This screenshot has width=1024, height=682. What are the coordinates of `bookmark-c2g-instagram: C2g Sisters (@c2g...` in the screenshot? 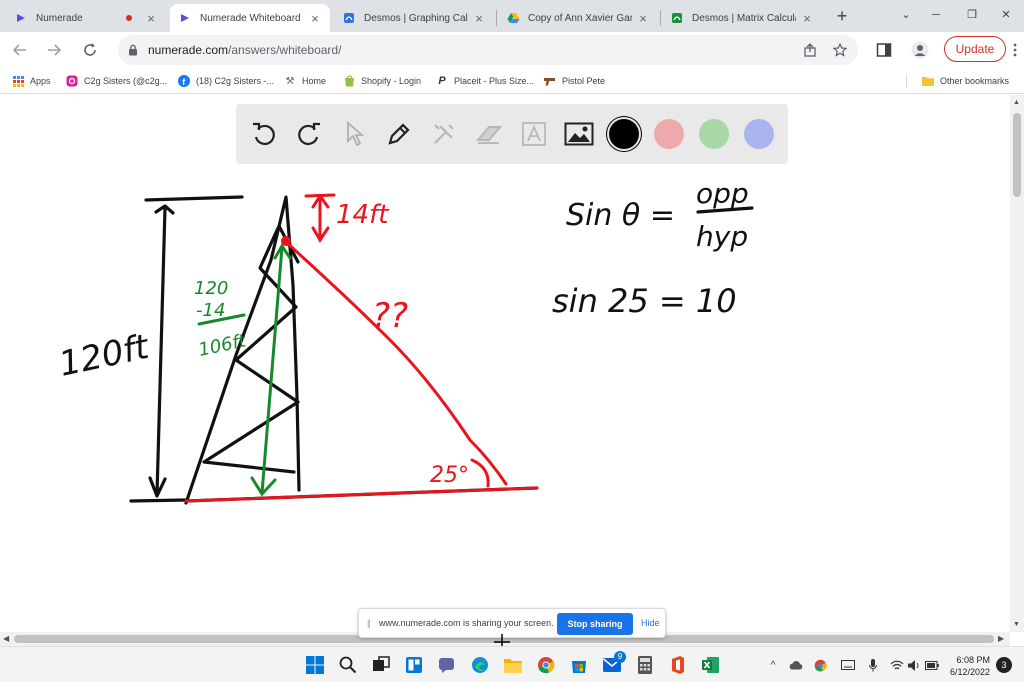 It's located at (116, 81).